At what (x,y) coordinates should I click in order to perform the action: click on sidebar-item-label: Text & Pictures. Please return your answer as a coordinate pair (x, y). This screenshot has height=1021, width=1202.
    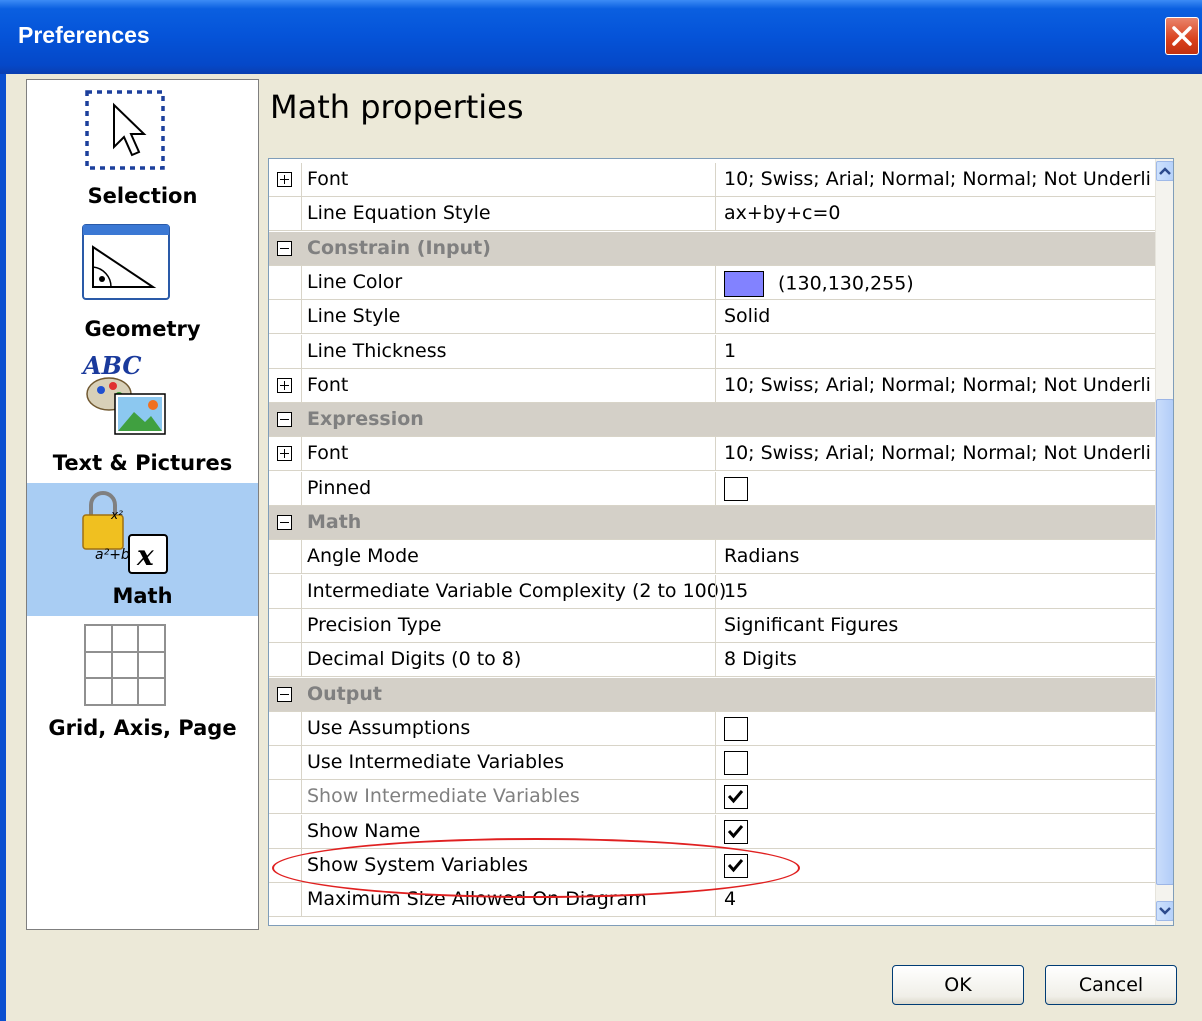
    Looking at the image, I should click on (142, 463).